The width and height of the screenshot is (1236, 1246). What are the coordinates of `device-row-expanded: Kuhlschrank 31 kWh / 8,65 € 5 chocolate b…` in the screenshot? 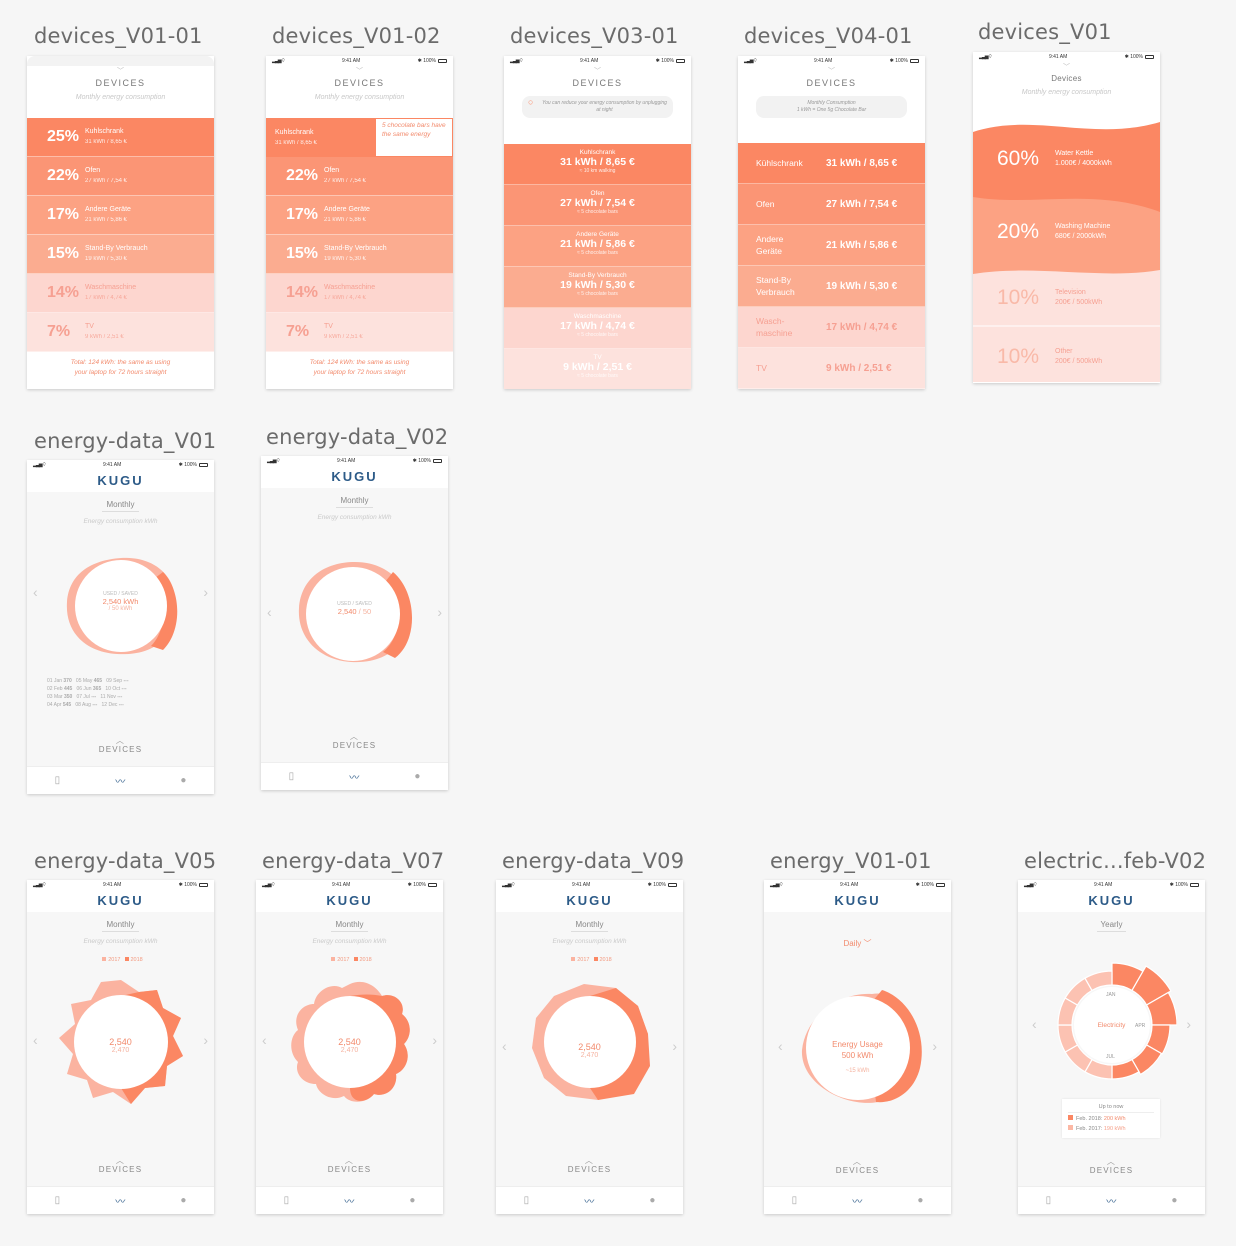 It's located at (359, 137).